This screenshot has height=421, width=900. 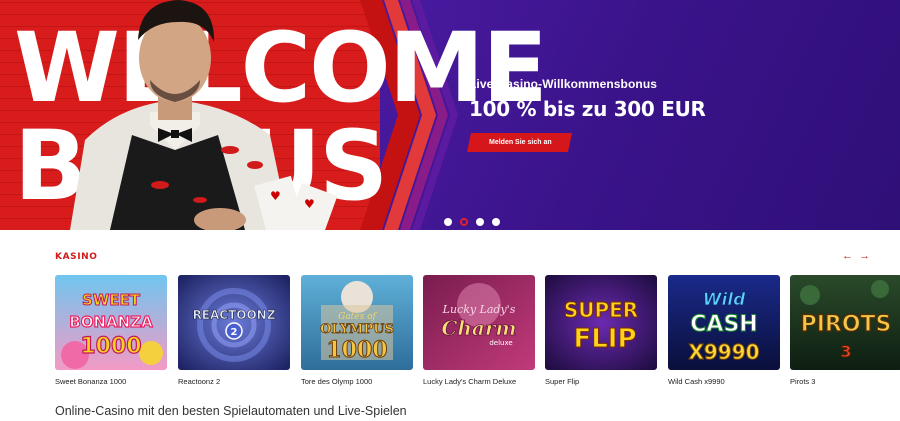 I want to click on svg-text: OLYMPUS, so click(x=357, y=329).